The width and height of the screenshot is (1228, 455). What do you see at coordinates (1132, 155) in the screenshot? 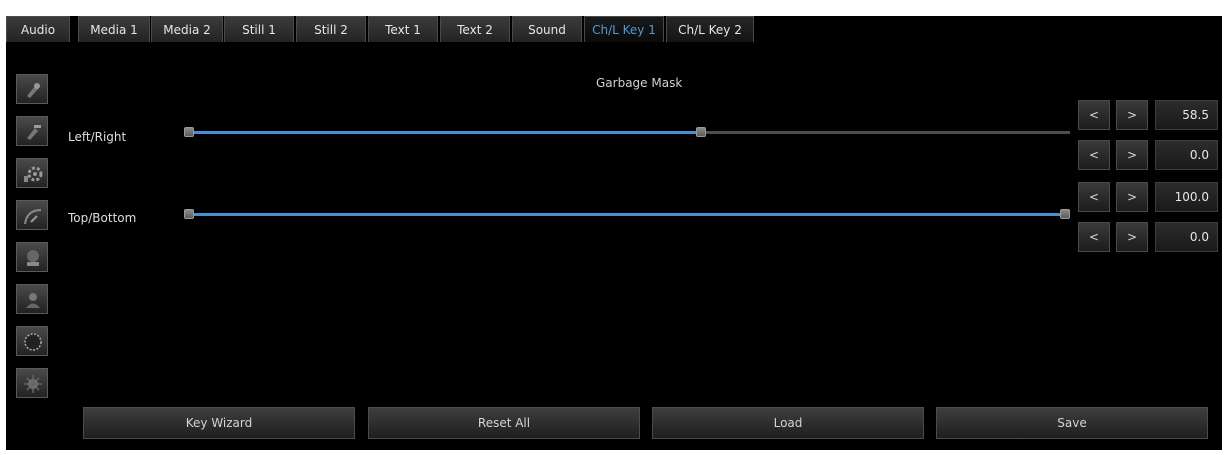
I see `left-right-start-increase-button: >` at bounding box center [1132, 155].